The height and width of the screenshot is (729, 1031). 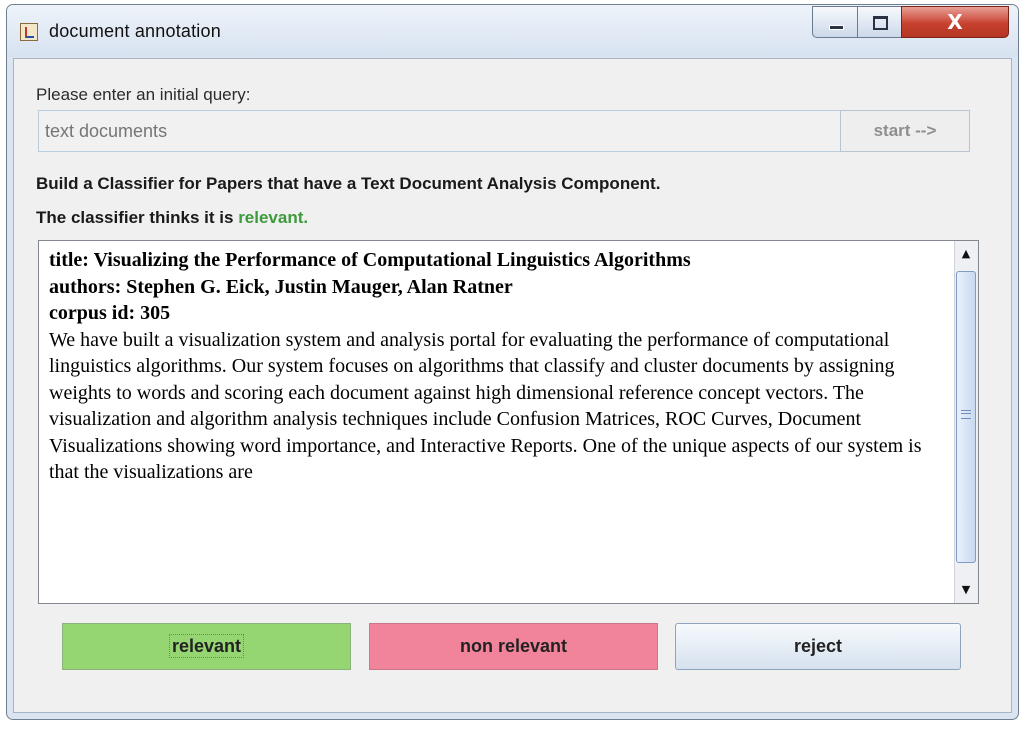 I want to click on java-app-icon, so click(x=29, y=32).